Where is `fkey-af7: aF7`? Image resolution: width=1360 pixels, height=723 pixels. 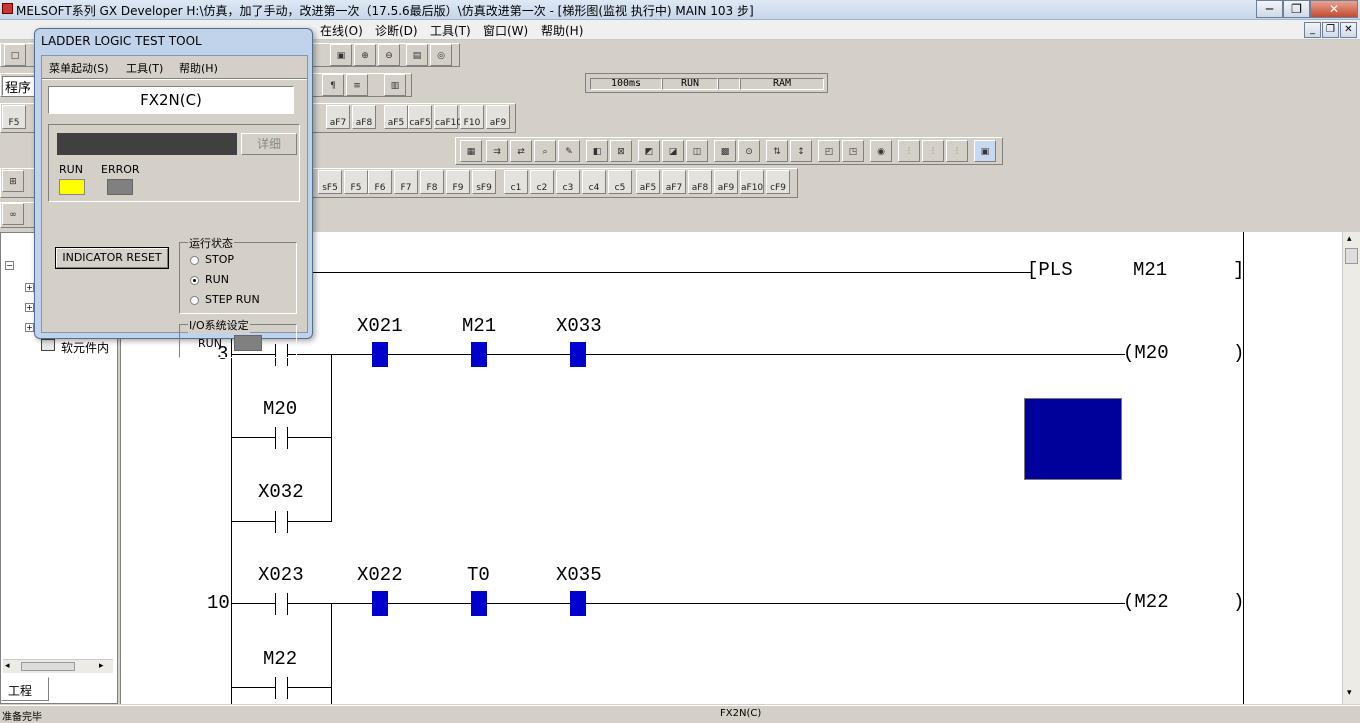
fkey-af7: aF7 is located at coordinates (338, 117).